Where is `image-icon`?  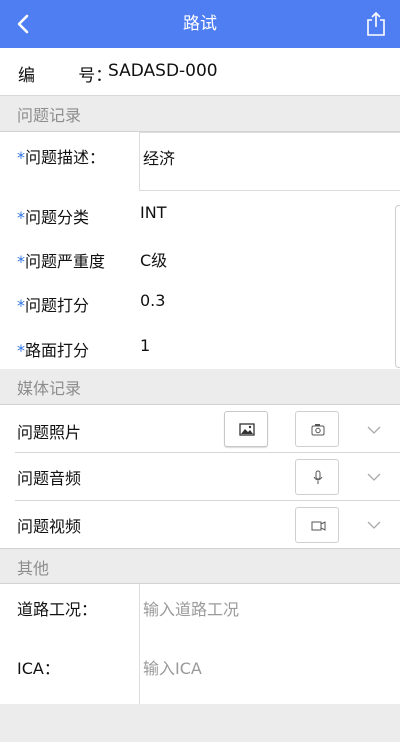
image-icon is located at coordinates (247, 429).